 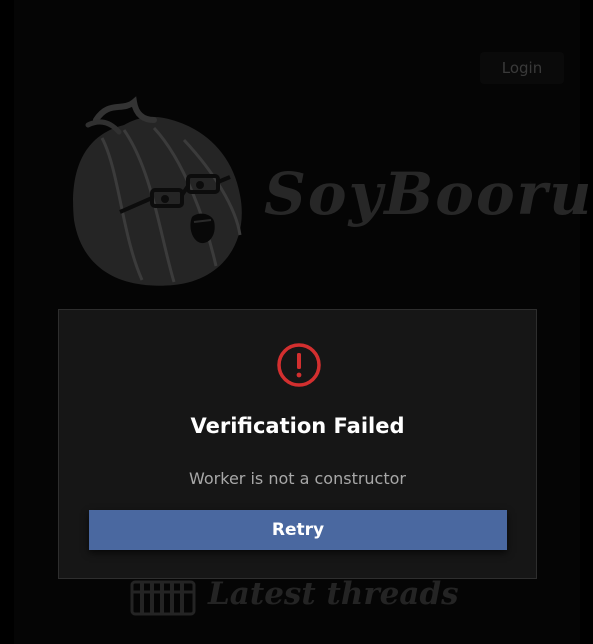 What do you see at coordinates (333, 594) in the screenshot?
I see `latest-threads-label: Latest threads` at bounding box center [333, 594].